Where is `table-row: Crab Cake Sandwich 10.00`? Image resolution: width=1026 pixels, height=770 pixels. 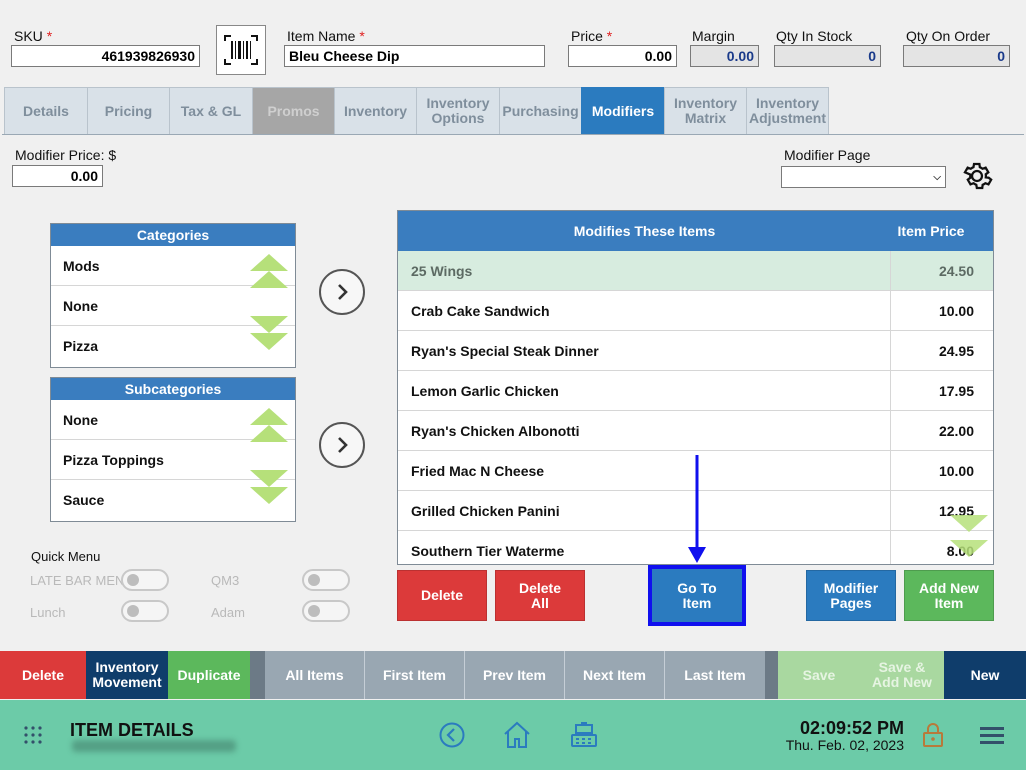
table-row: Crab Cake Sandwich 10.00 is located at coordinates (695, 311).